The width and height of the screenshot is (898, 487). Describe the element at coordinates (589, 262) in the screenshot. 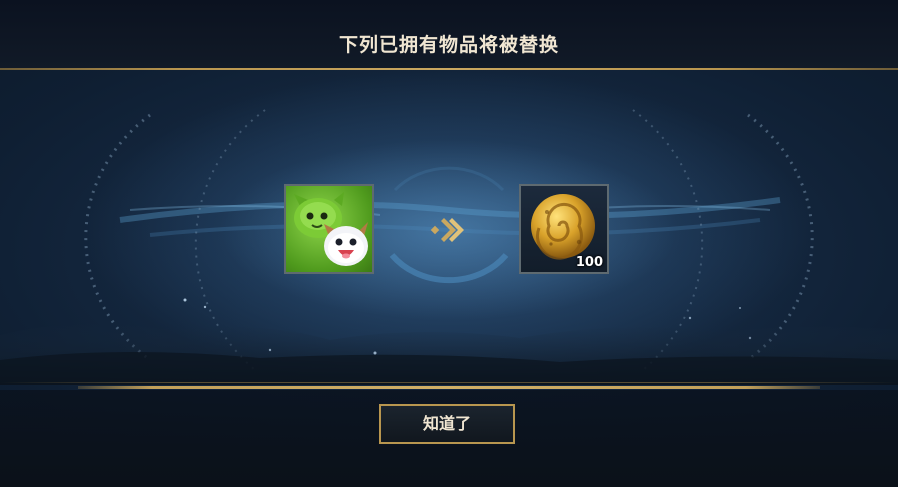

I see `item-quantity: 100` at that location.